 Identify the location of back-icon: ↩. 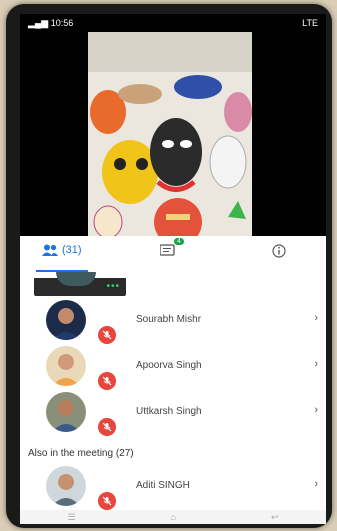
(275, 517).